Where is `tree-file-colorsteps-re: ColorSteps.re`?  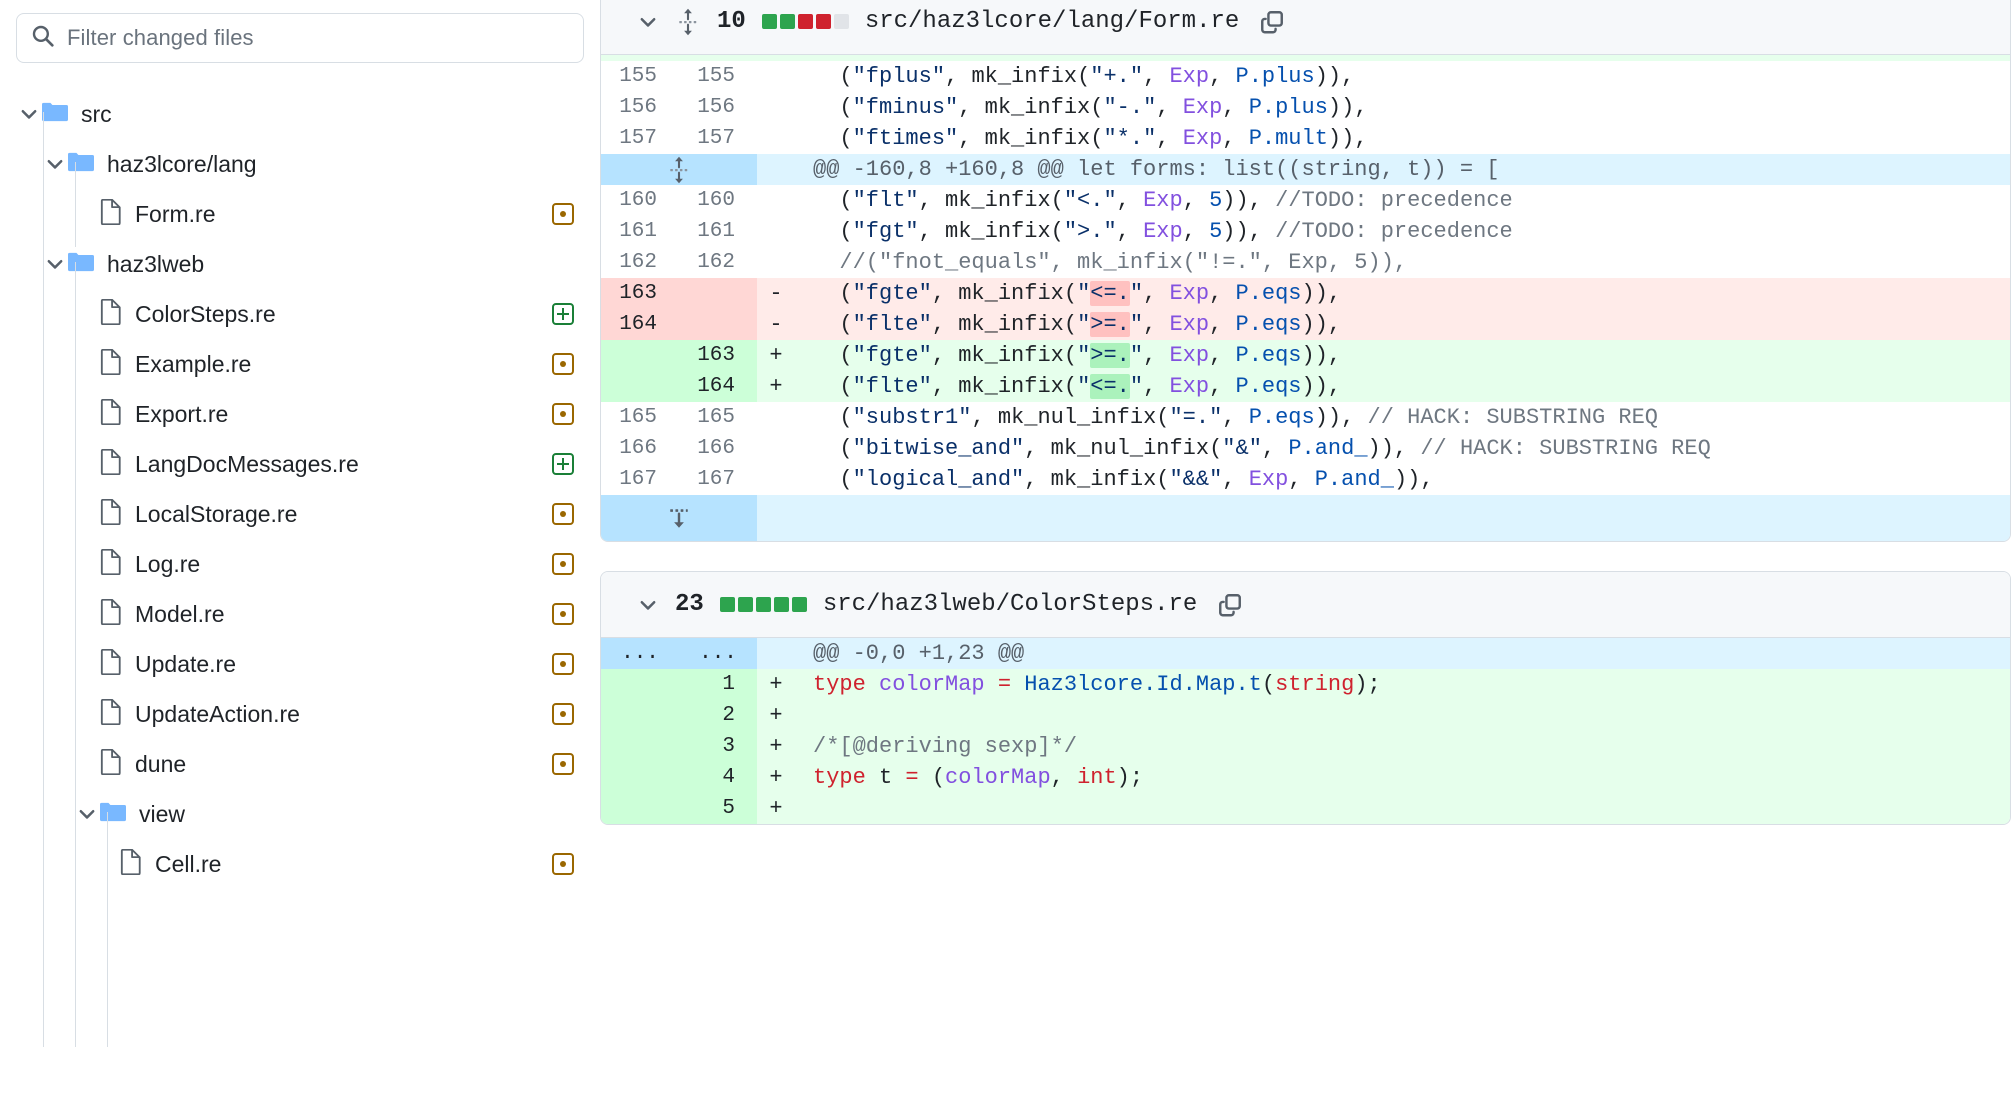 tree-file-colorsteps-re: ColorSteps.re is located at coordinates (300, 314).